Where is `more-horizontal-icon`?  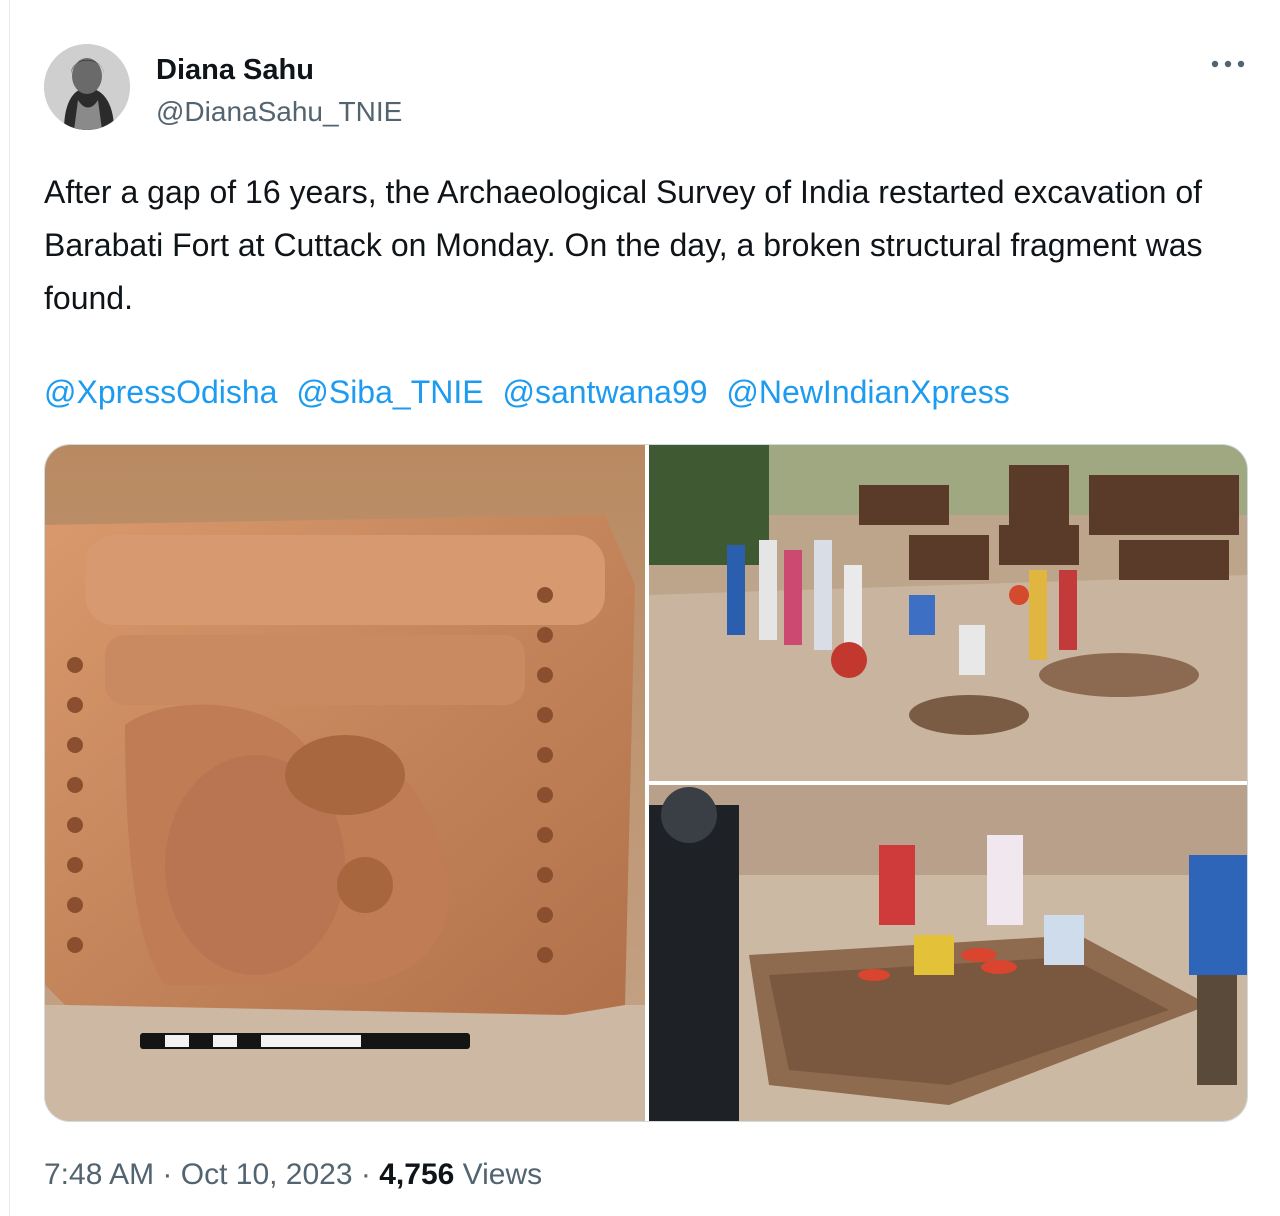
more-horizontal-icon is located at coordinates (1228, 64).